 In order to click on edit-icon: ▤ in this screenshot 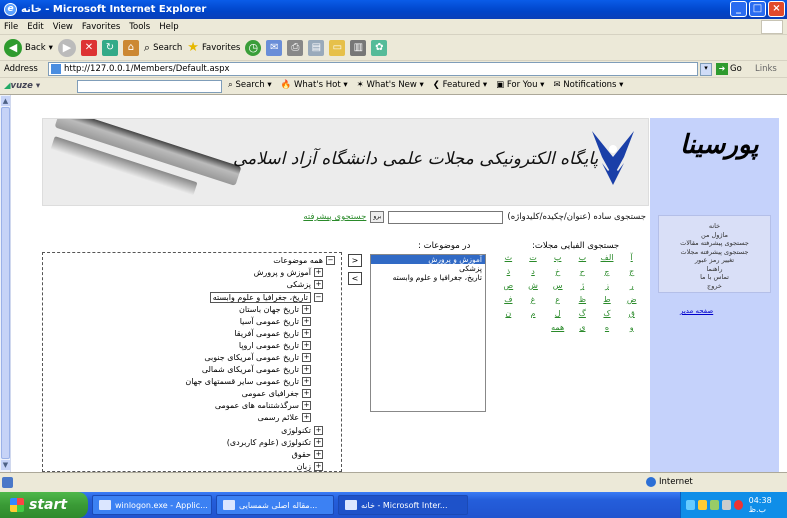, I will do `click(316, 47)`.